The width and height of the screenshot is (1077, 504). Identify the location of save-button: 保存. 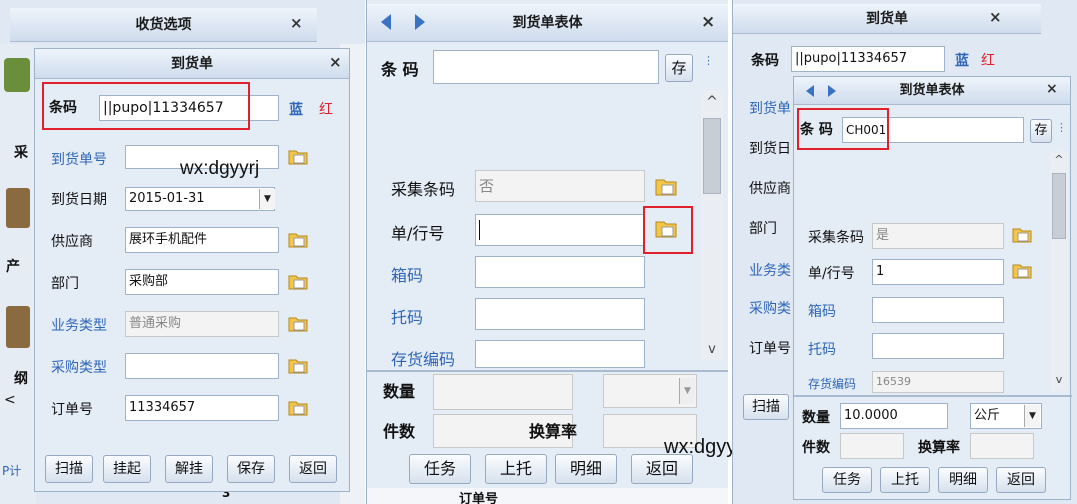
(251, 469).